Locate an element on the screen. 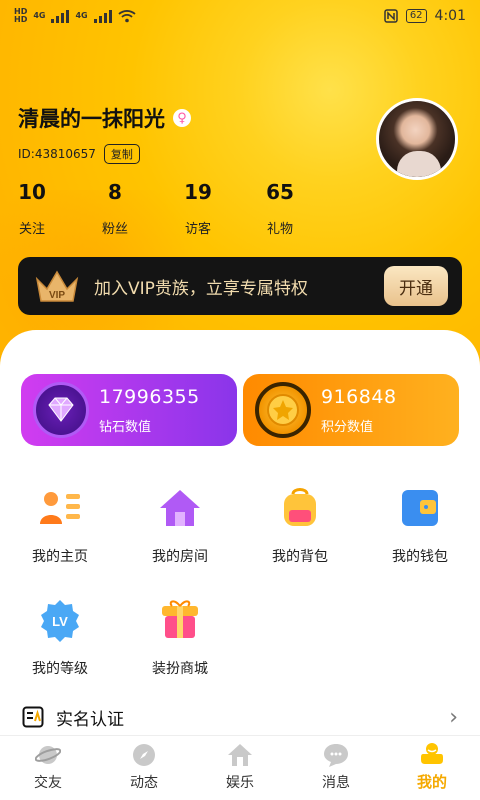 The height and width of the screenshot is (800, 480). tab-friends: 交友 is located at coordinates (48, 768).